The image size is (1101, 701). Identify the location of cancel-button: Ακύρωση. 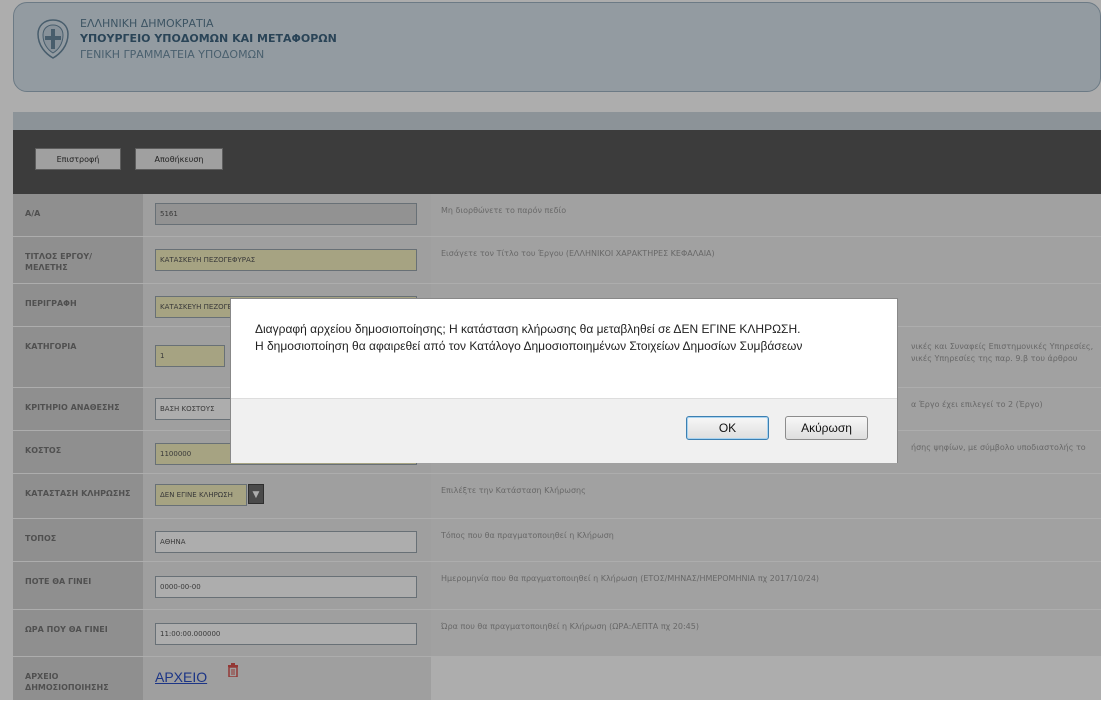
(826, 428).